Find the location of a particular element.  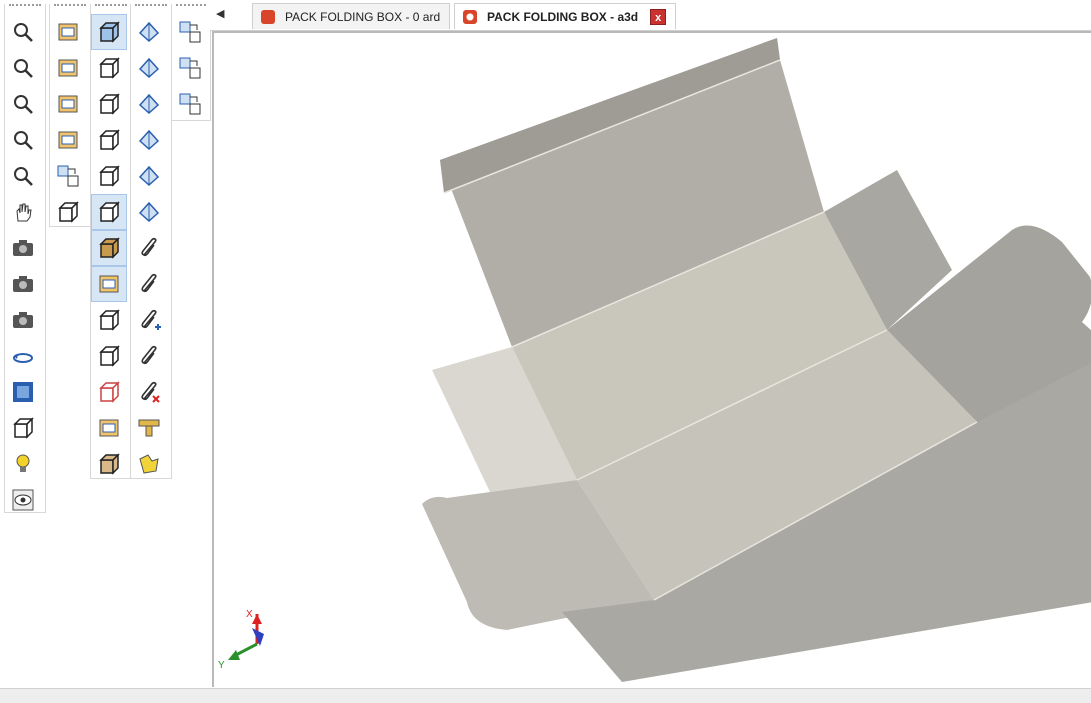

front-view-button is located at coordinates (23, 392).